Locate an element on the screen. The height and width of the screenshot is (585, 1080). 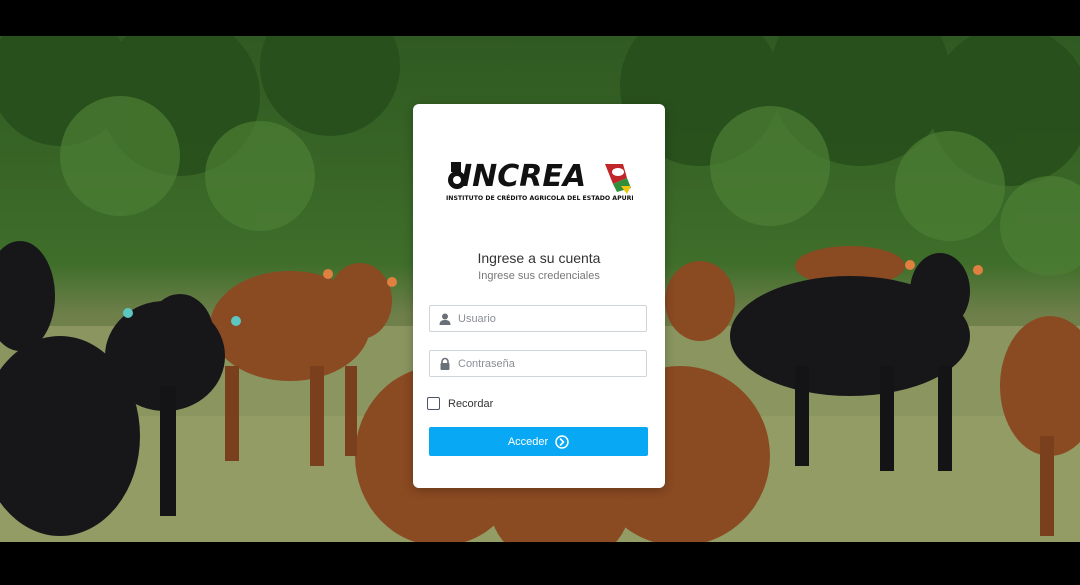
login-title: Ingrese a su cuenta is located at coordinates (539, 258).